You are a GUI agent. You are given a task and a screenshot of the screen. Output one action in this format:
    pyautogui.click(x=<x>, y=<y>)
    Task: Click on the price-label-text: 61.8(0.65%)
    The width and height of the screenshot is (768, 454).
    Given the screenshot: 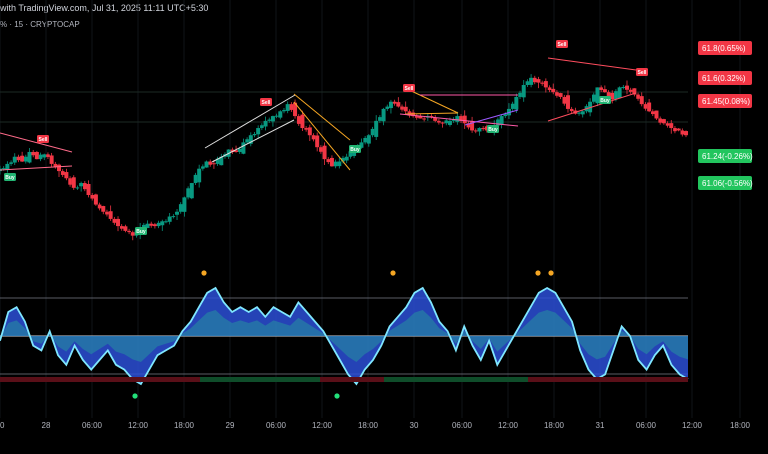 What is the action you would take?
    pyautogui.click(x=724, y=48)
    